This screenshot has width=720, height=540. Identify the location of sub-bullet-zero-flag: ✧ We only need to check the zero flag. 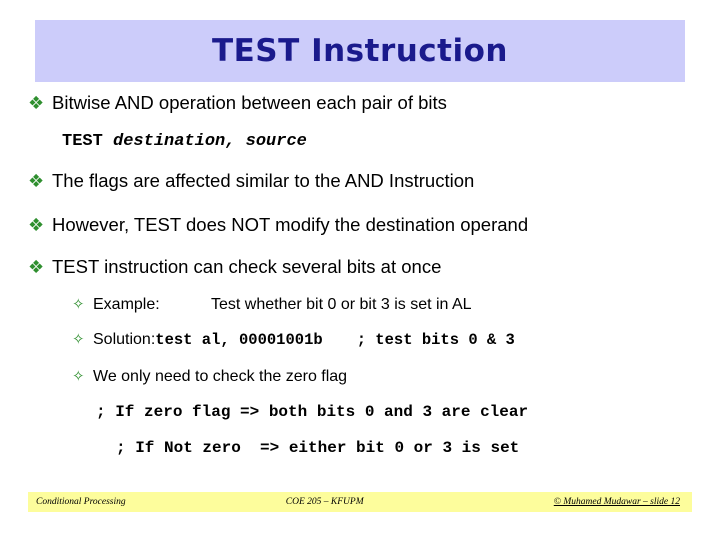
(360, 385).